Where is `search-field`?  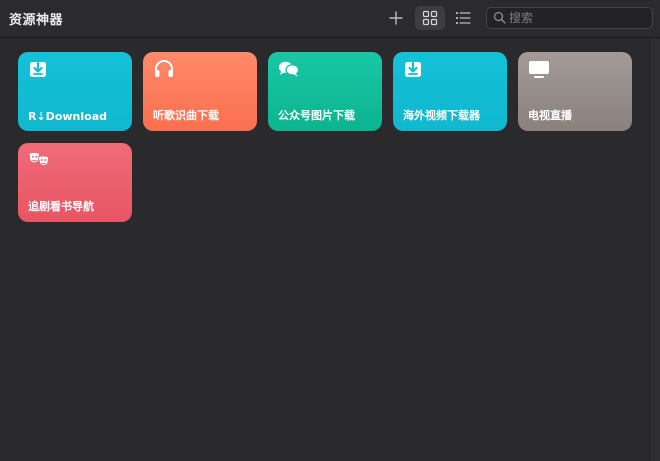 search-field is located at coordinates (569, 18).